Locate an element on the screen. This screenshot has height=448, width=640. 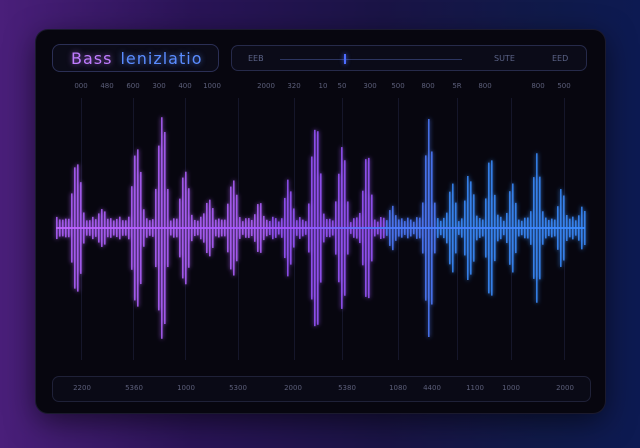
center-line is located at coordinates (320, 228).